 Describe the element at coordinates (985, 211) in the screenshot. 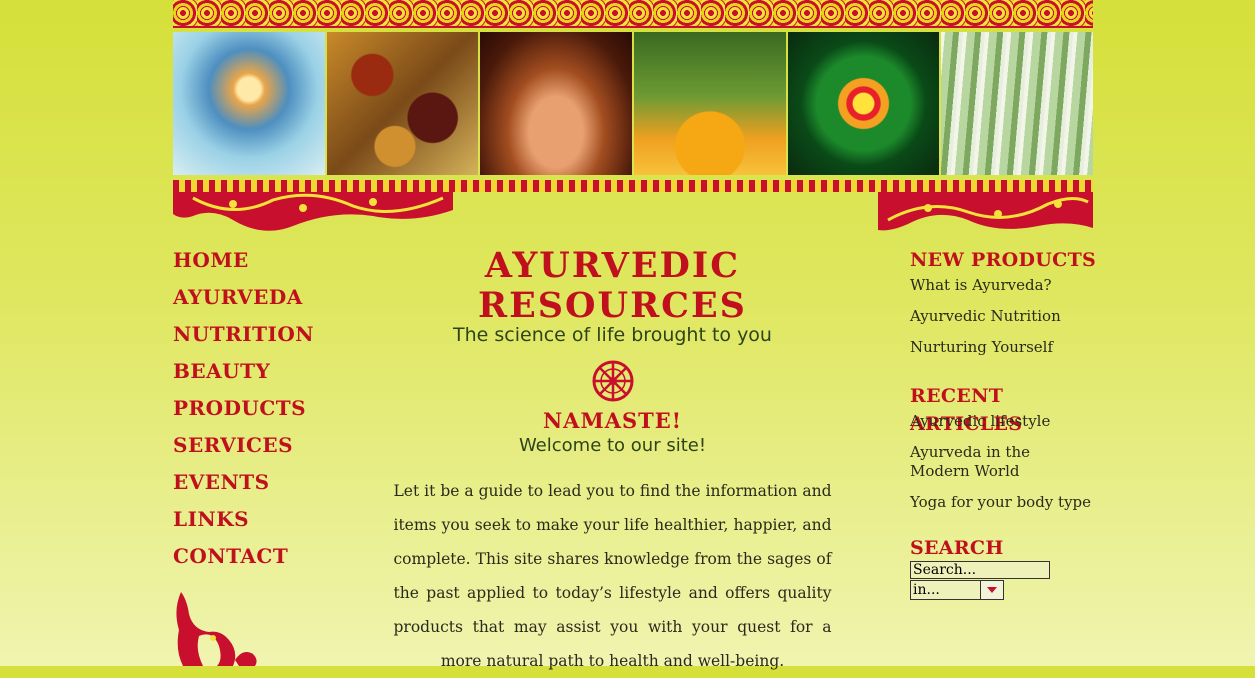

I see `paisley-ornament-right` at that location.